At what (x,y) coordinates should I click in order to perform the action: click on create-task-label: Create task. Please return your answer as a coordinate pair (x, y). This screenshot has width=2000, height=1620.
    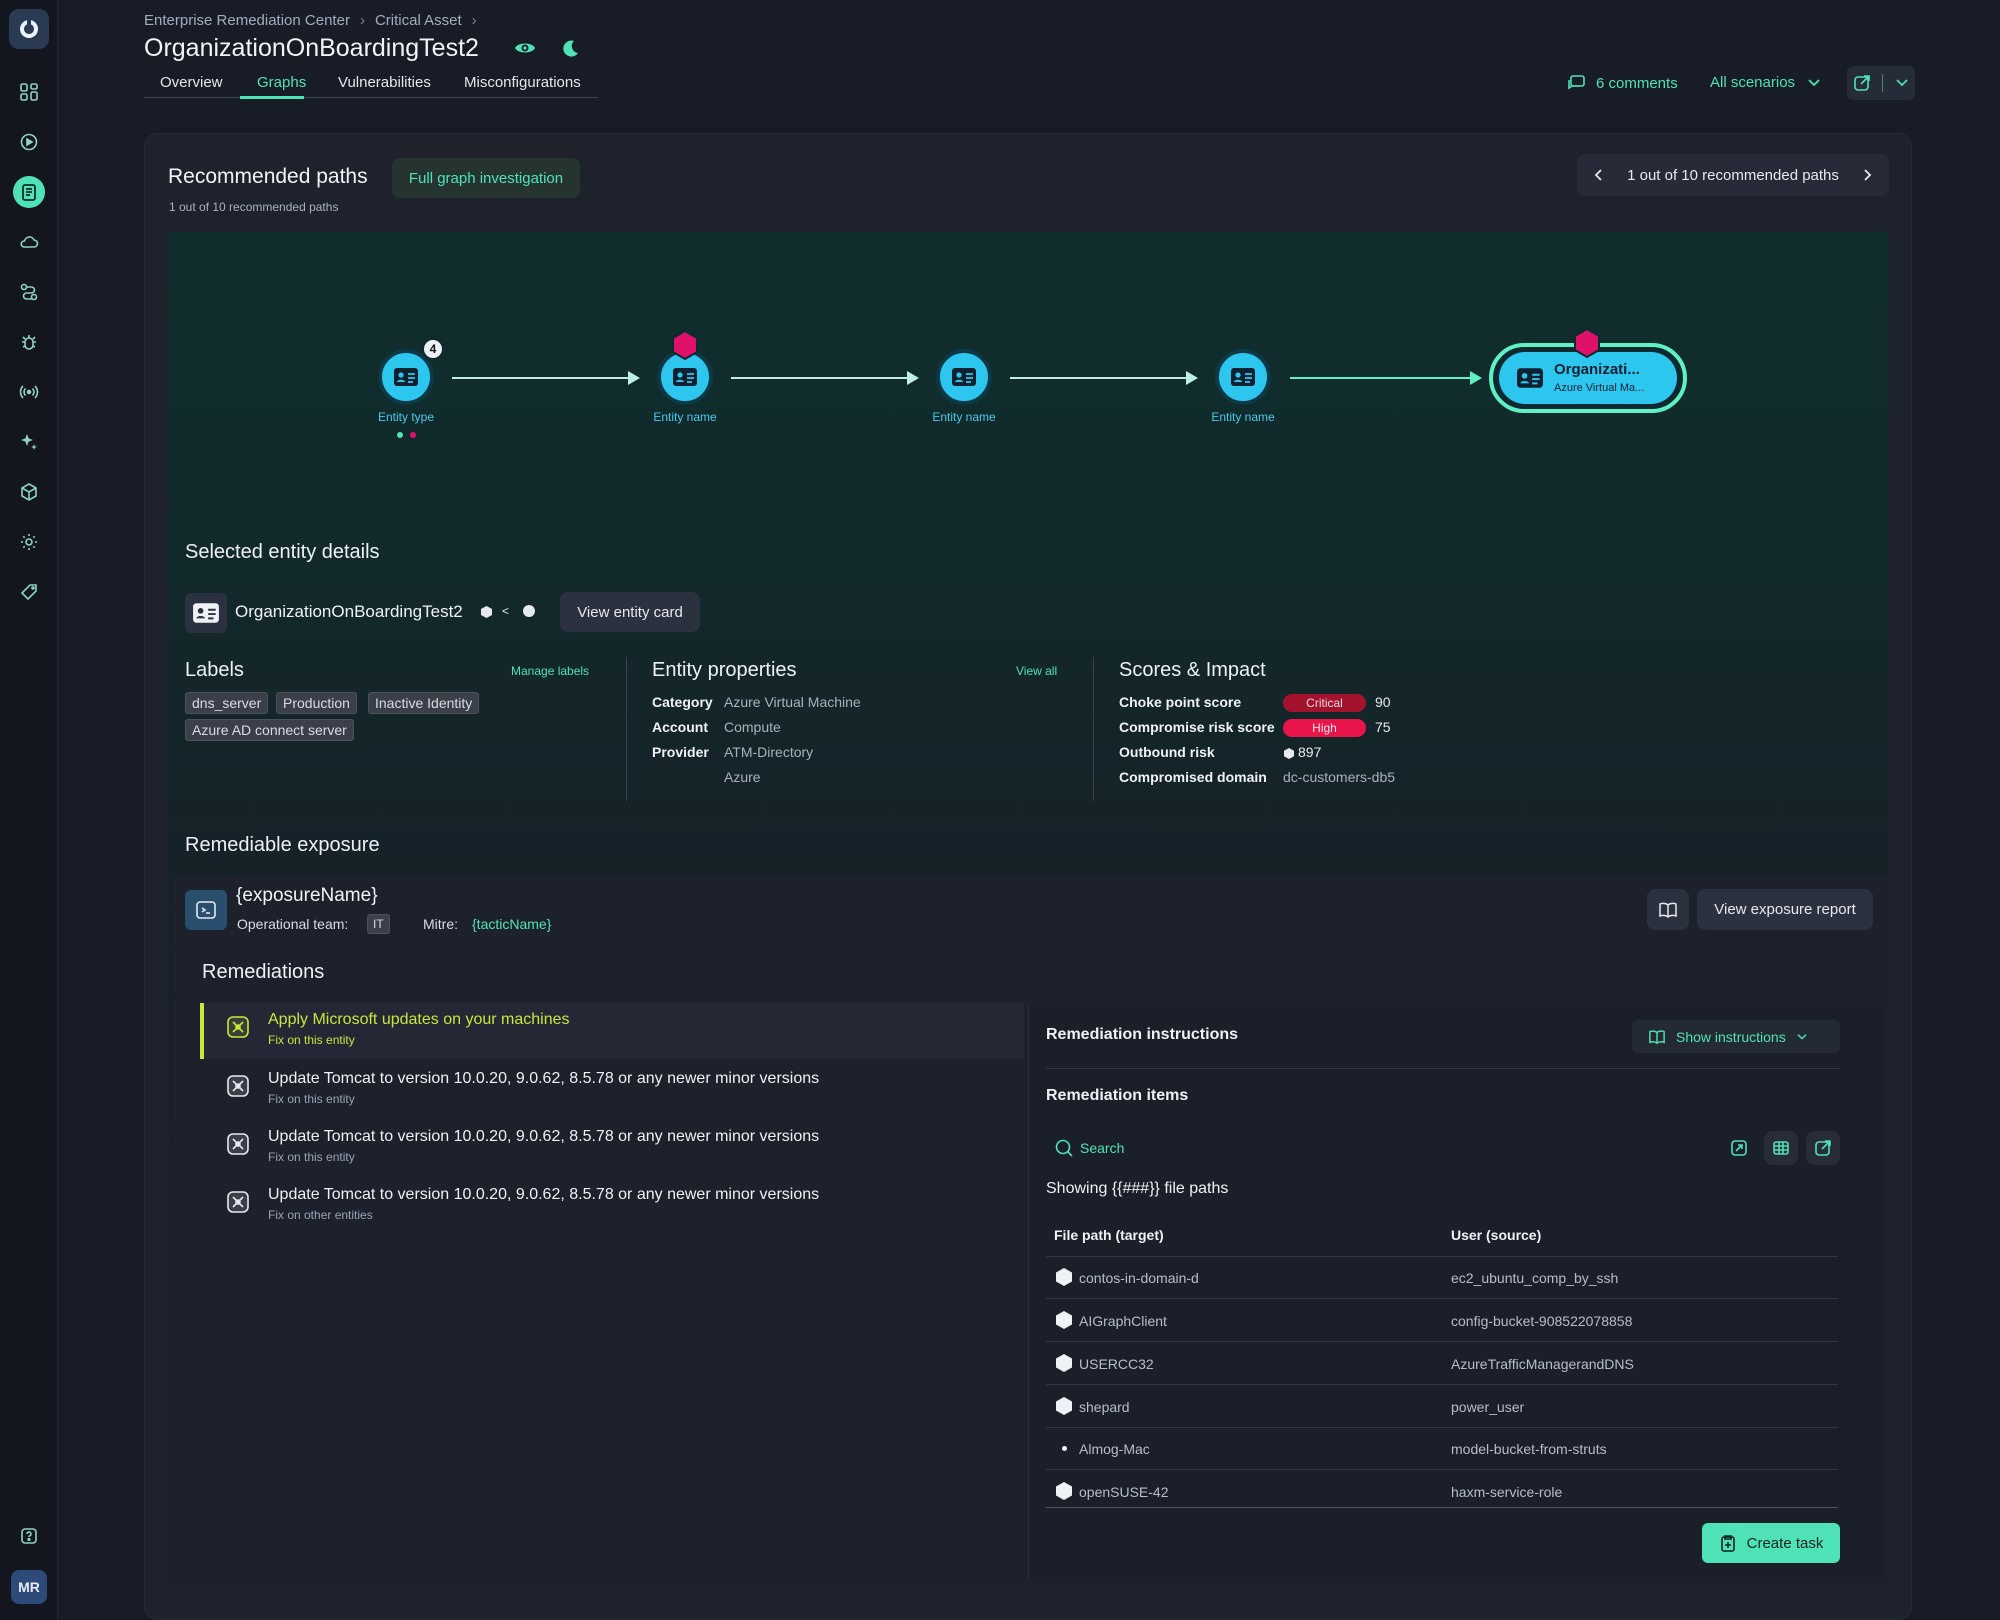
    Looking at the image, I should click on (1785, 1543).